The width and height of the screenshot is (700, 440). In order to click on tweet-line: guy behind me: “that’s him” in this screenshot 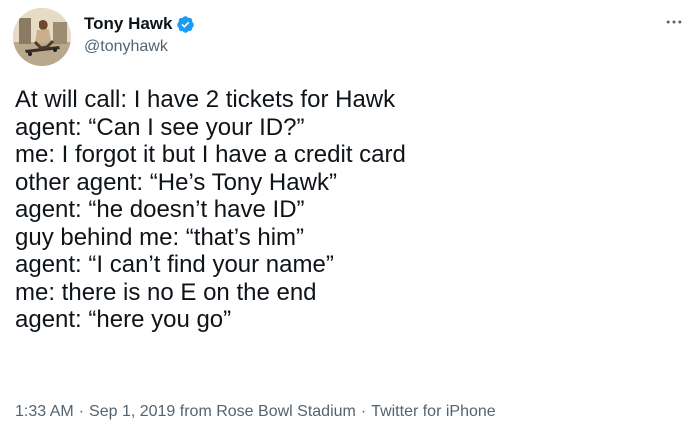, I will do `click(160, 237)`.